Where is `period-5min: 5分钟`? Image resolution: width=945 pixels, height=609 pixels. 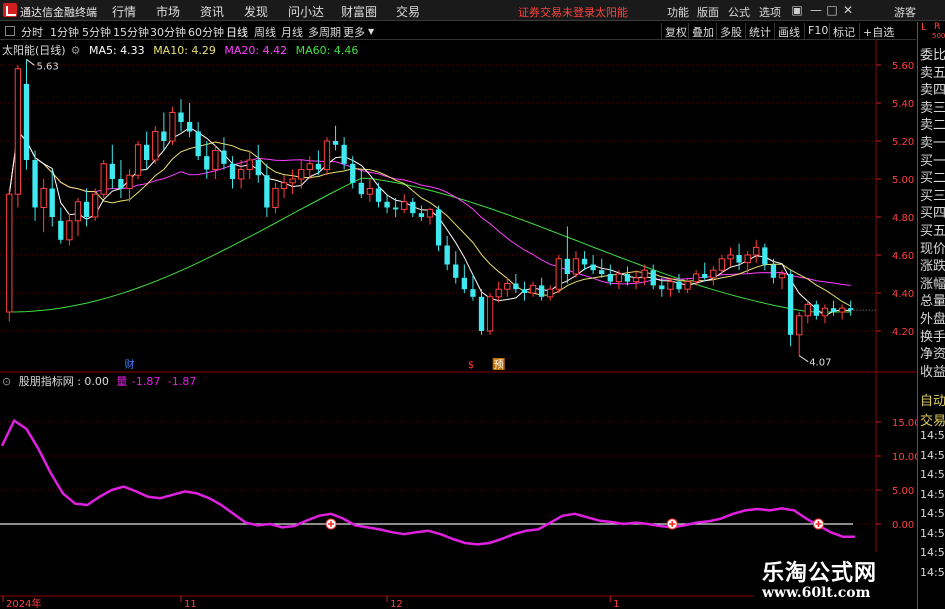
period-5min: 5分钟 is located at coordinates (96, 32).